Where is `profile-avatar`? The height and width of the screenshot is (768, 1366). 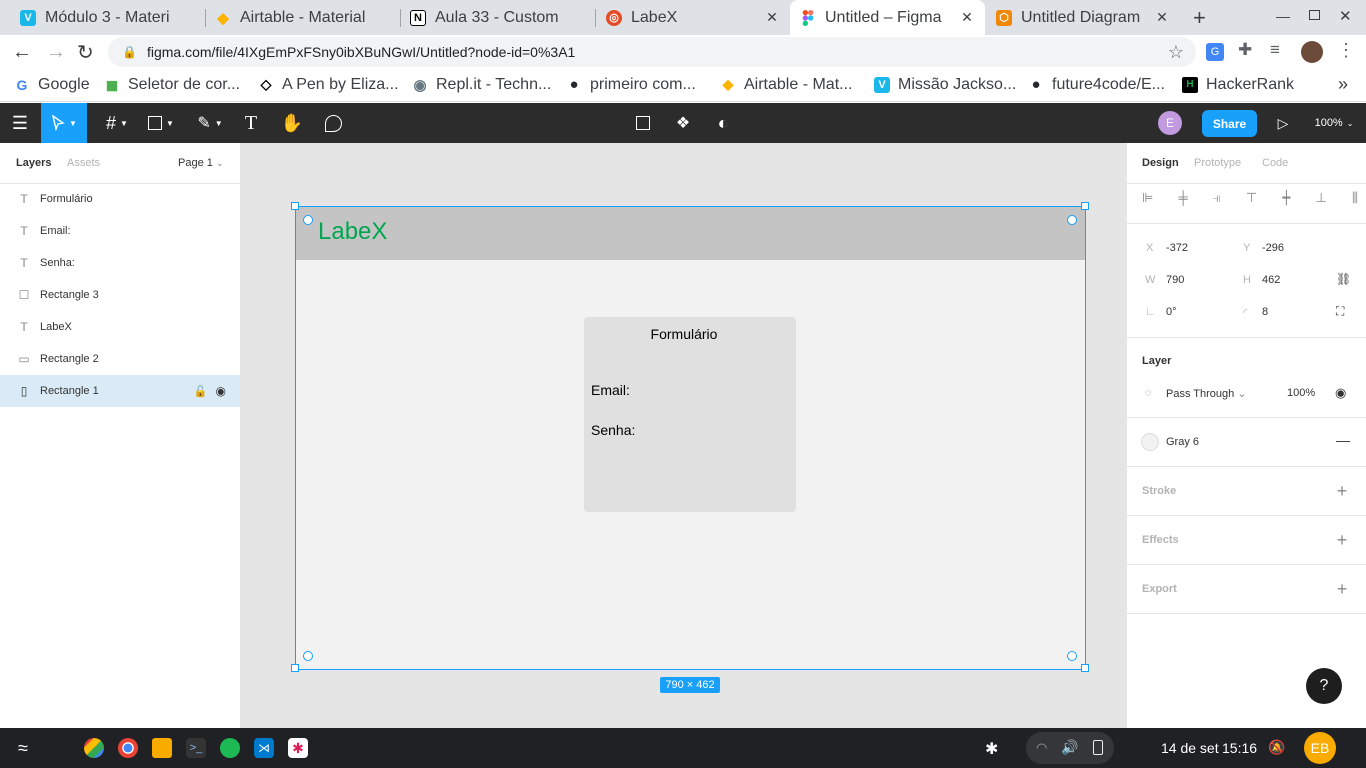
profile-avatar is located at coordinates (1312, 52).